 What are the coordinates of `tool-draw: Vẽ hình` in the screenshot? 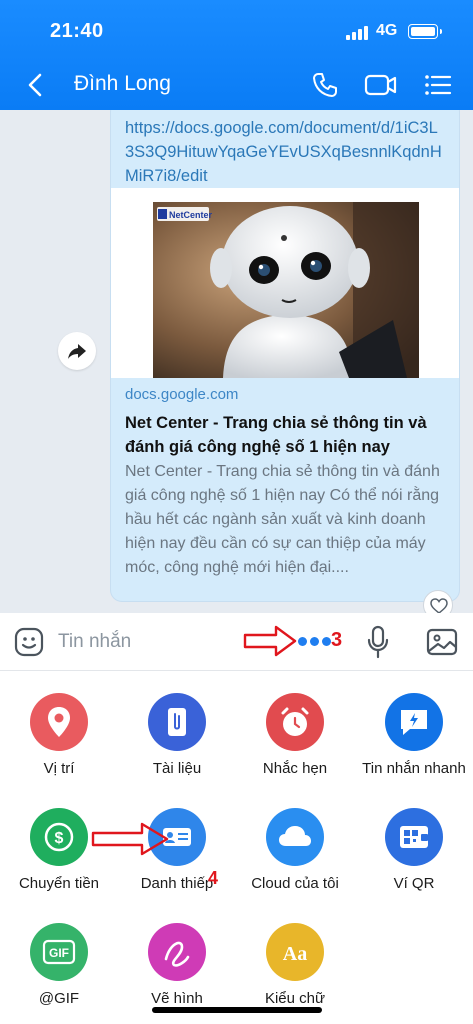 It's located at (177, 965).